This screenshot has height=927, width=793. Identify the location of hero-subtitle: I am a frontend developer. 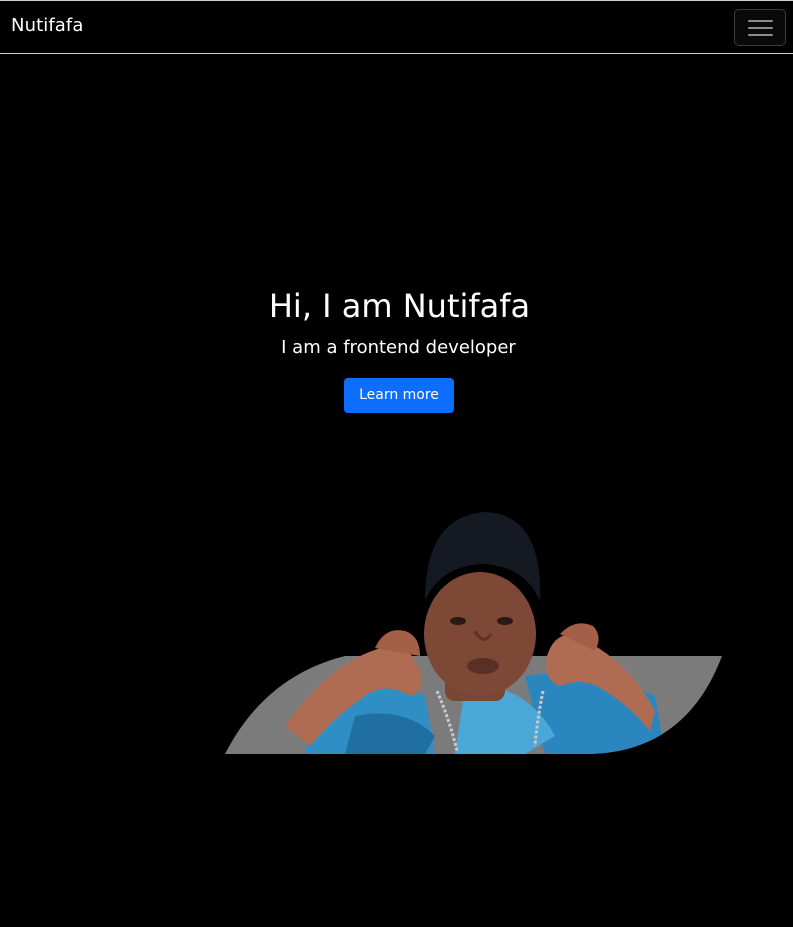
(398, 347).